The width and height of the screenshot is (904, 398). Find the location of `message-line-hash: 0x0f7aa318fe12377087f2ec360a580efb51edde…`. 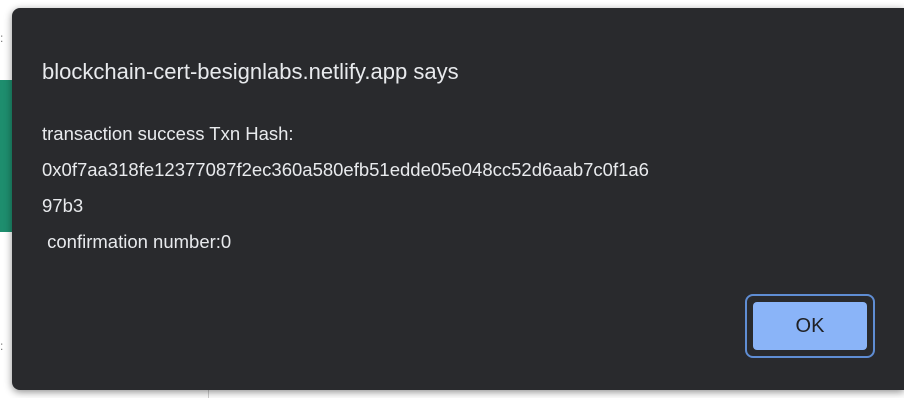

message-line-hash: 0x0f7aa318fe12377087f2ec360a580efb51edde… is located at coordinates (345, 169).